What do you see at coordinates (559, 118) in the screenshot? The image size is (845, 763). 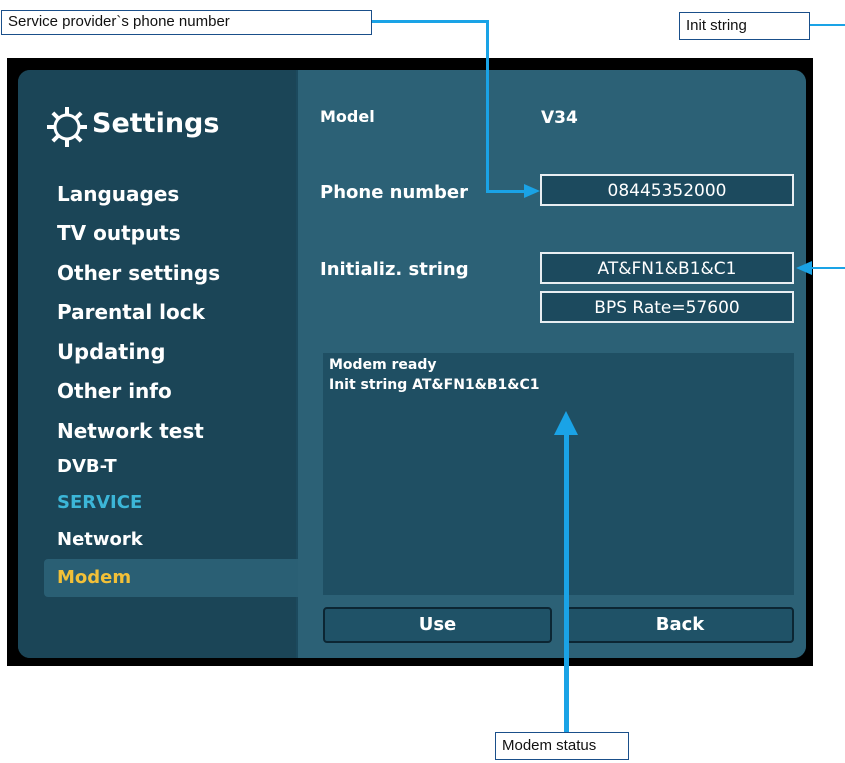 I see `model-value: V34` at bounding box center [559, 118].